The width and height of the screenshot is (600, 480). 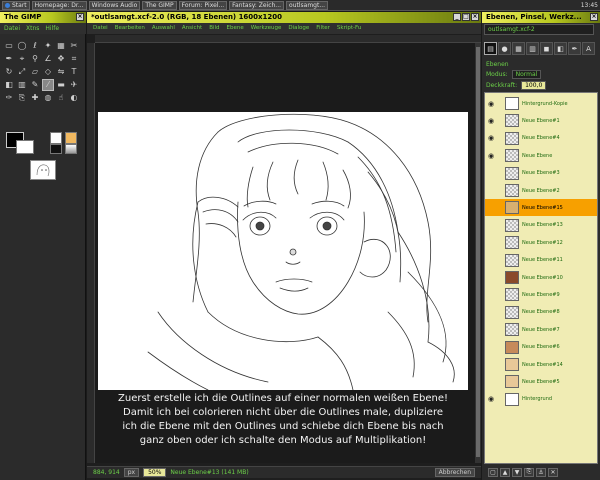 I want to click on menu-xtns: Xtns, so click(x=32, y=28).